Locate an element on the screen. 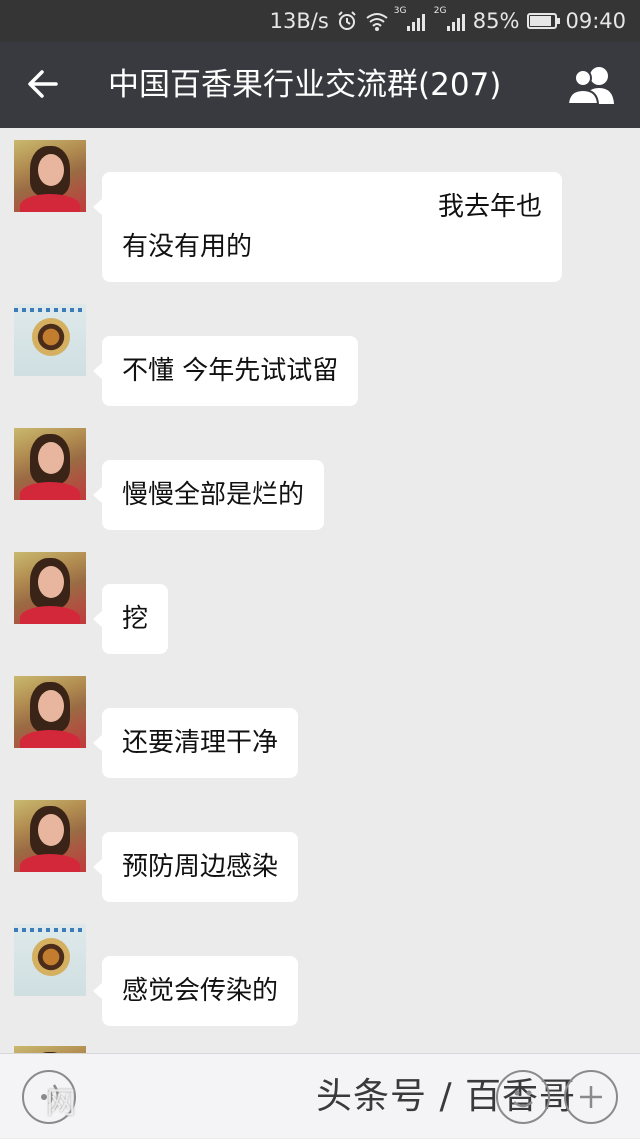  message-bubble: 预防周边感染 is located at coordinates (195, 867).